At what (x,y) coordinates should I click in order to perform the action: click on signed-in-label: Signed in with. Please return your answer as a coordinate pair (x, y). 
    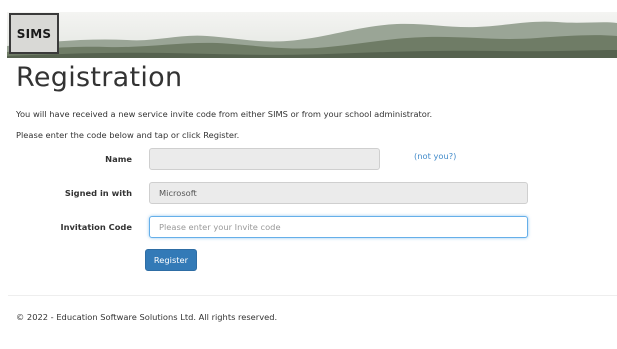
    Looking at the image, I should click on (98, 193).